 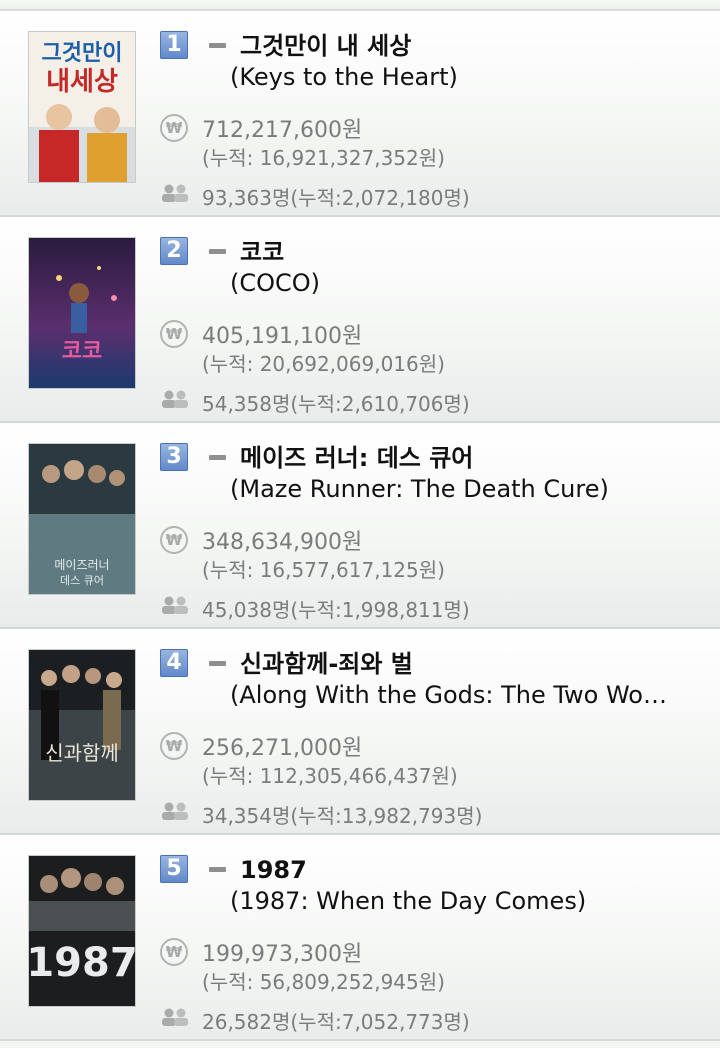 I want to click on daily-sales: 712,217,600원, so click(x=282, y=130).